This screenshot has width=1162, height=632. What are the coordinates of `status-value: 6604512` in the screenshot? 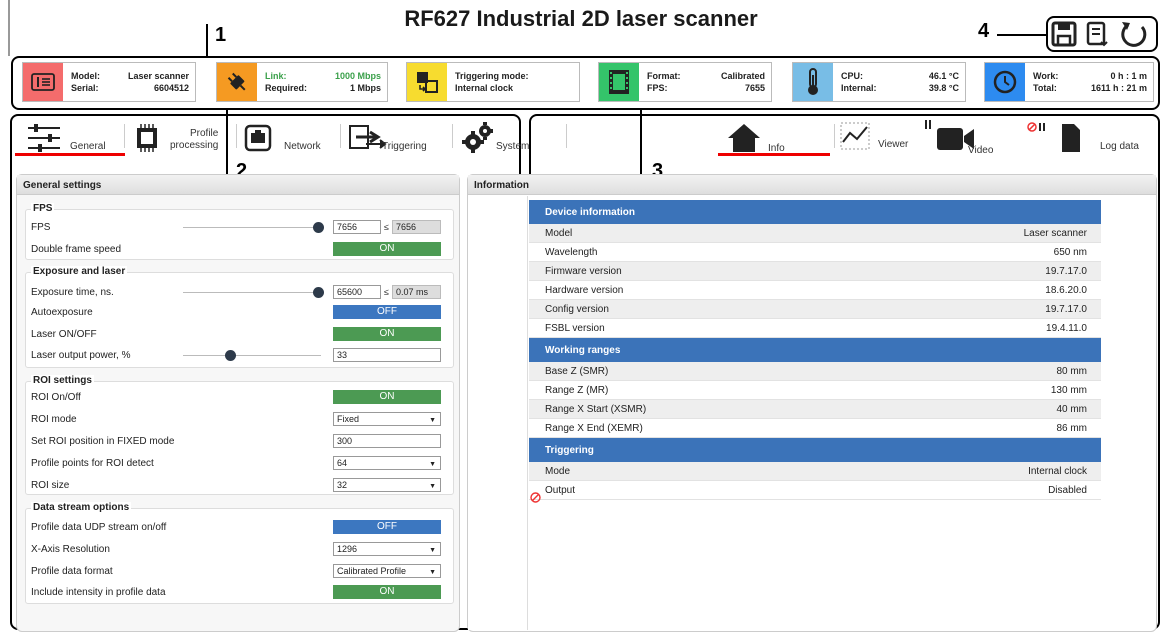 It's located at (171, 88).